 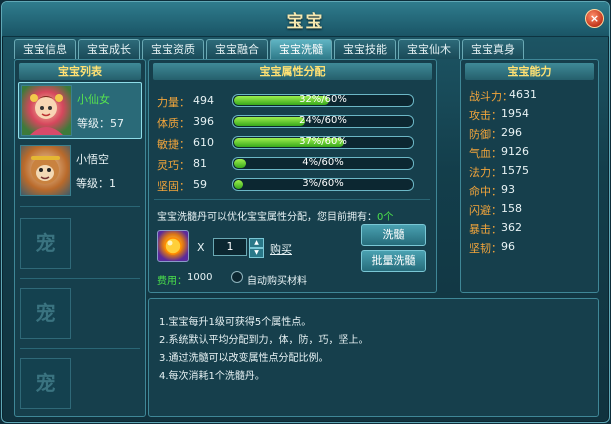 I want to click on pet-entry-selected: 小仙女 等级：57, so click(x=80, y=110).